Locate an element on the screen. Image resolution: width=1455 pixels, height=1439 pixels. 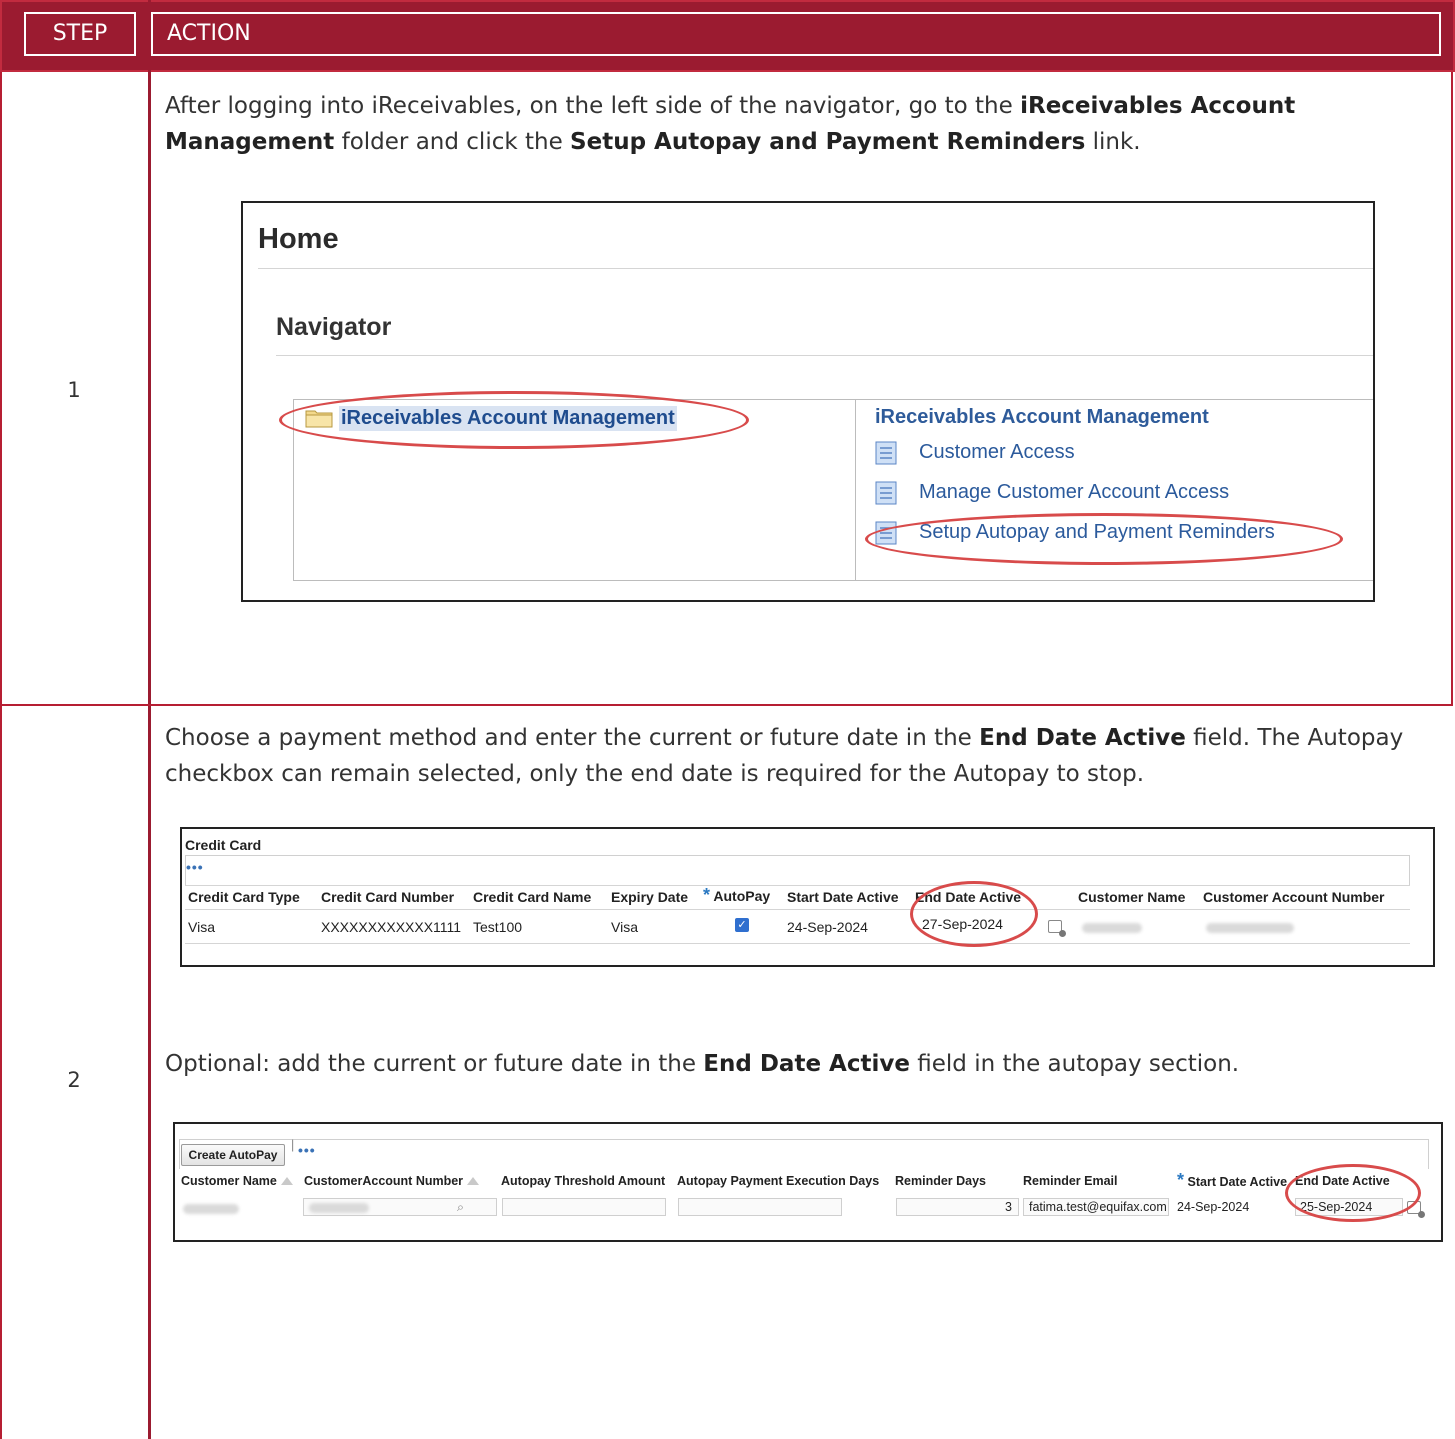
column-header: Reminder Email is located at coordinates (1070, 1181).